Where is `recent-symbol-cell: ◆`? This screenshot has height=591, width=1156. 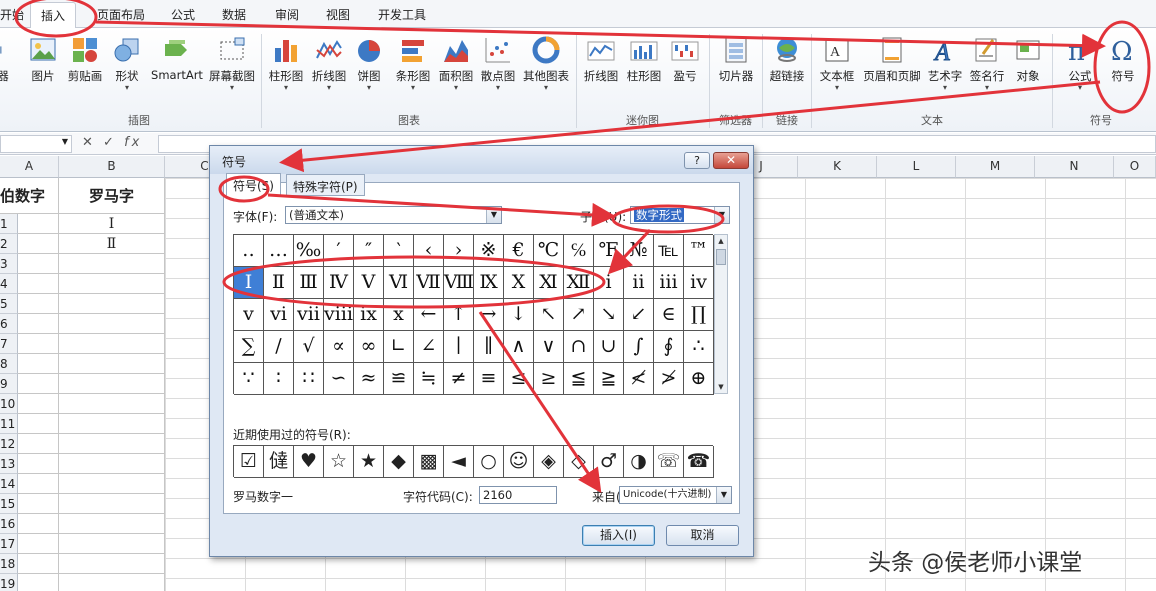 recent-symbol-cell: ◆ is located at coordinates (399, 462).